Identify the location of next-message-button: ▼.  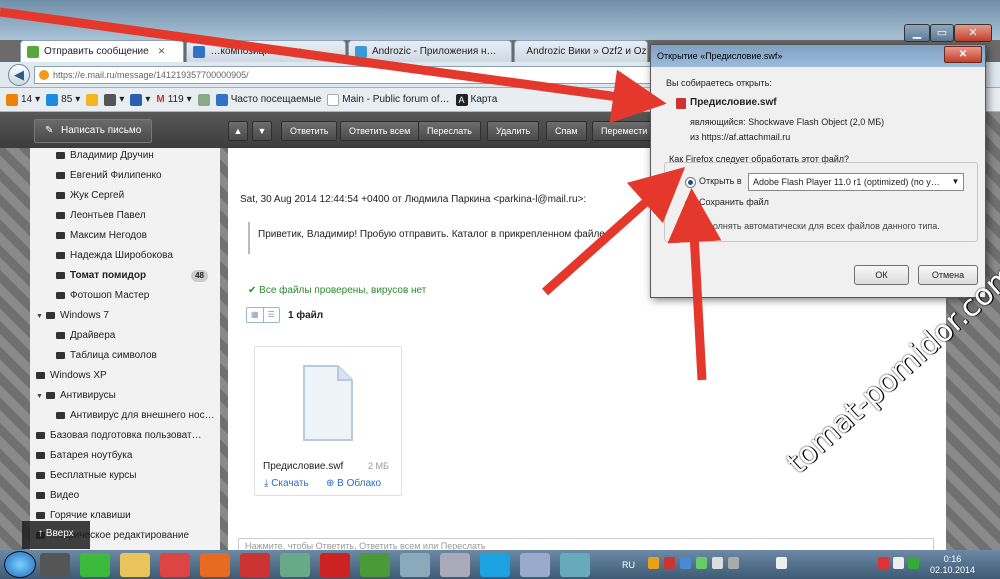
(262, 131).